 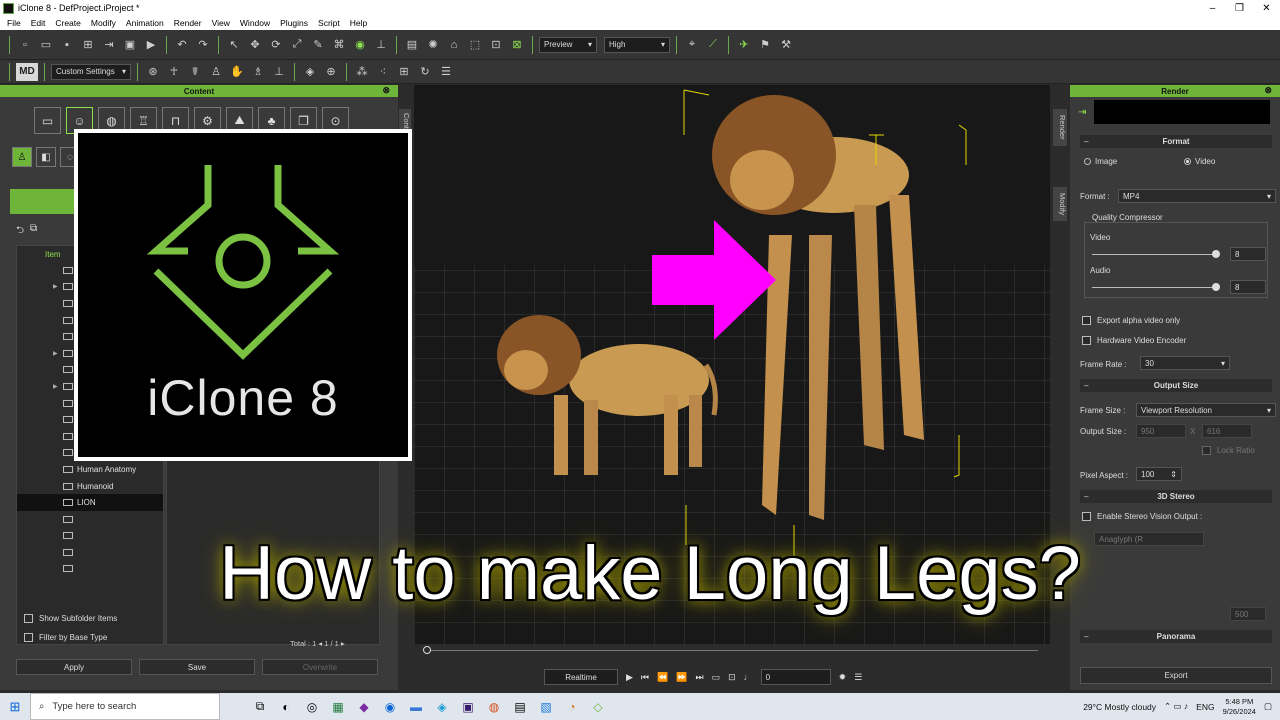 What do you see at coordinates (1176, 706) in the screenshot?
I see `tray-icons: ⌃ ▭ ♪` at bounding box center [1176, 706].